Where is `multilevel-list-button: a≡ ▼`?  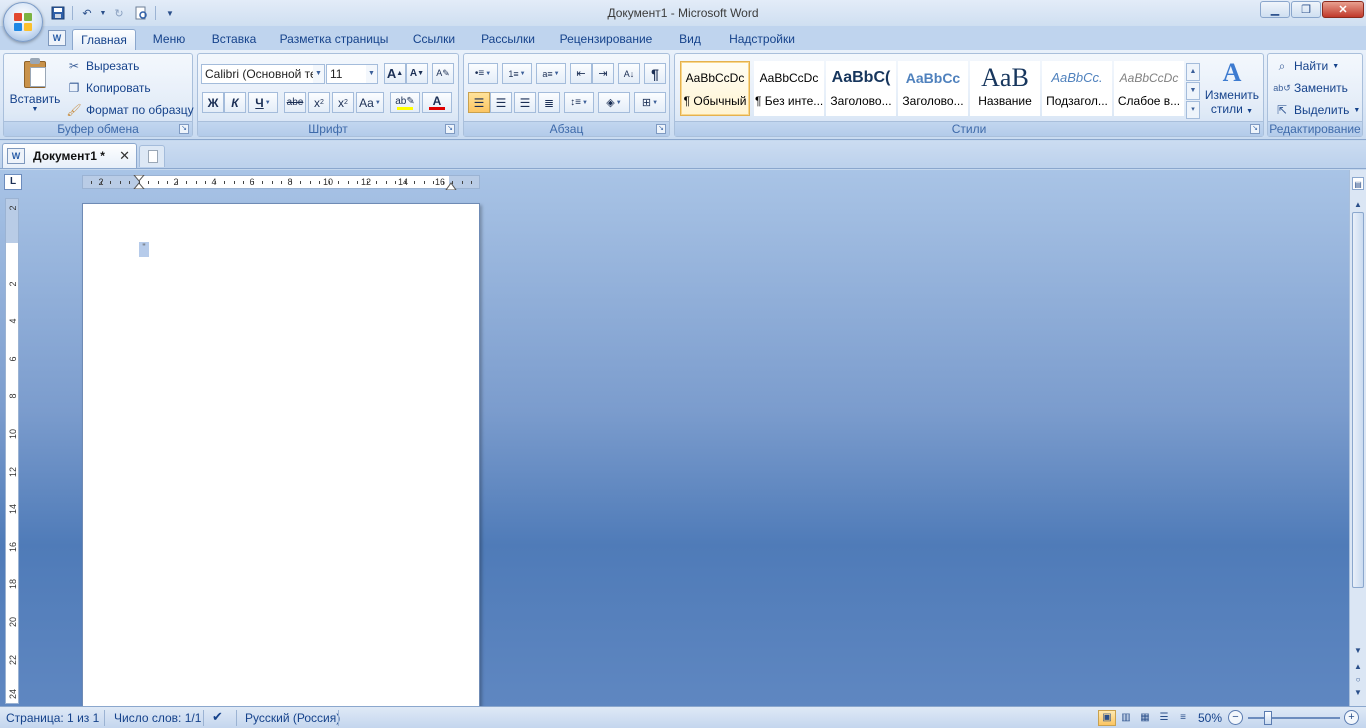
multilevel-list-button: a≡ ▼ is located at coordinates (551, 73).